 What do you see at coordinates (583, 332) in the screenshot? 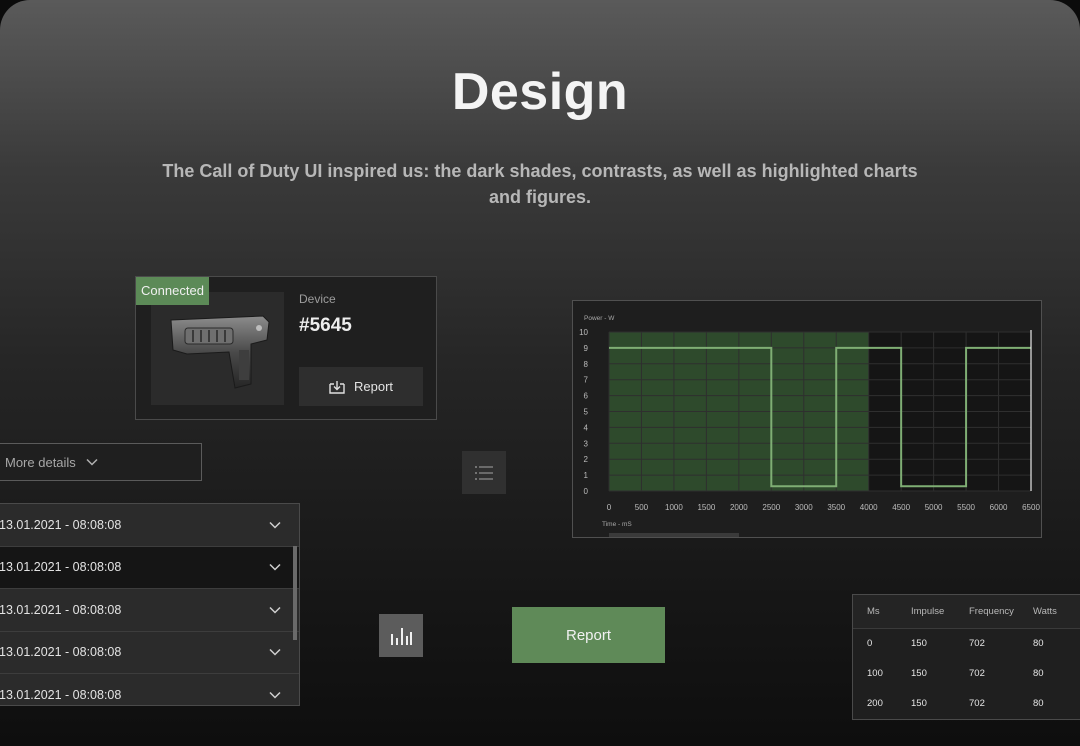
I see `y-tick-label: 10` at bounding box center [583, 332].